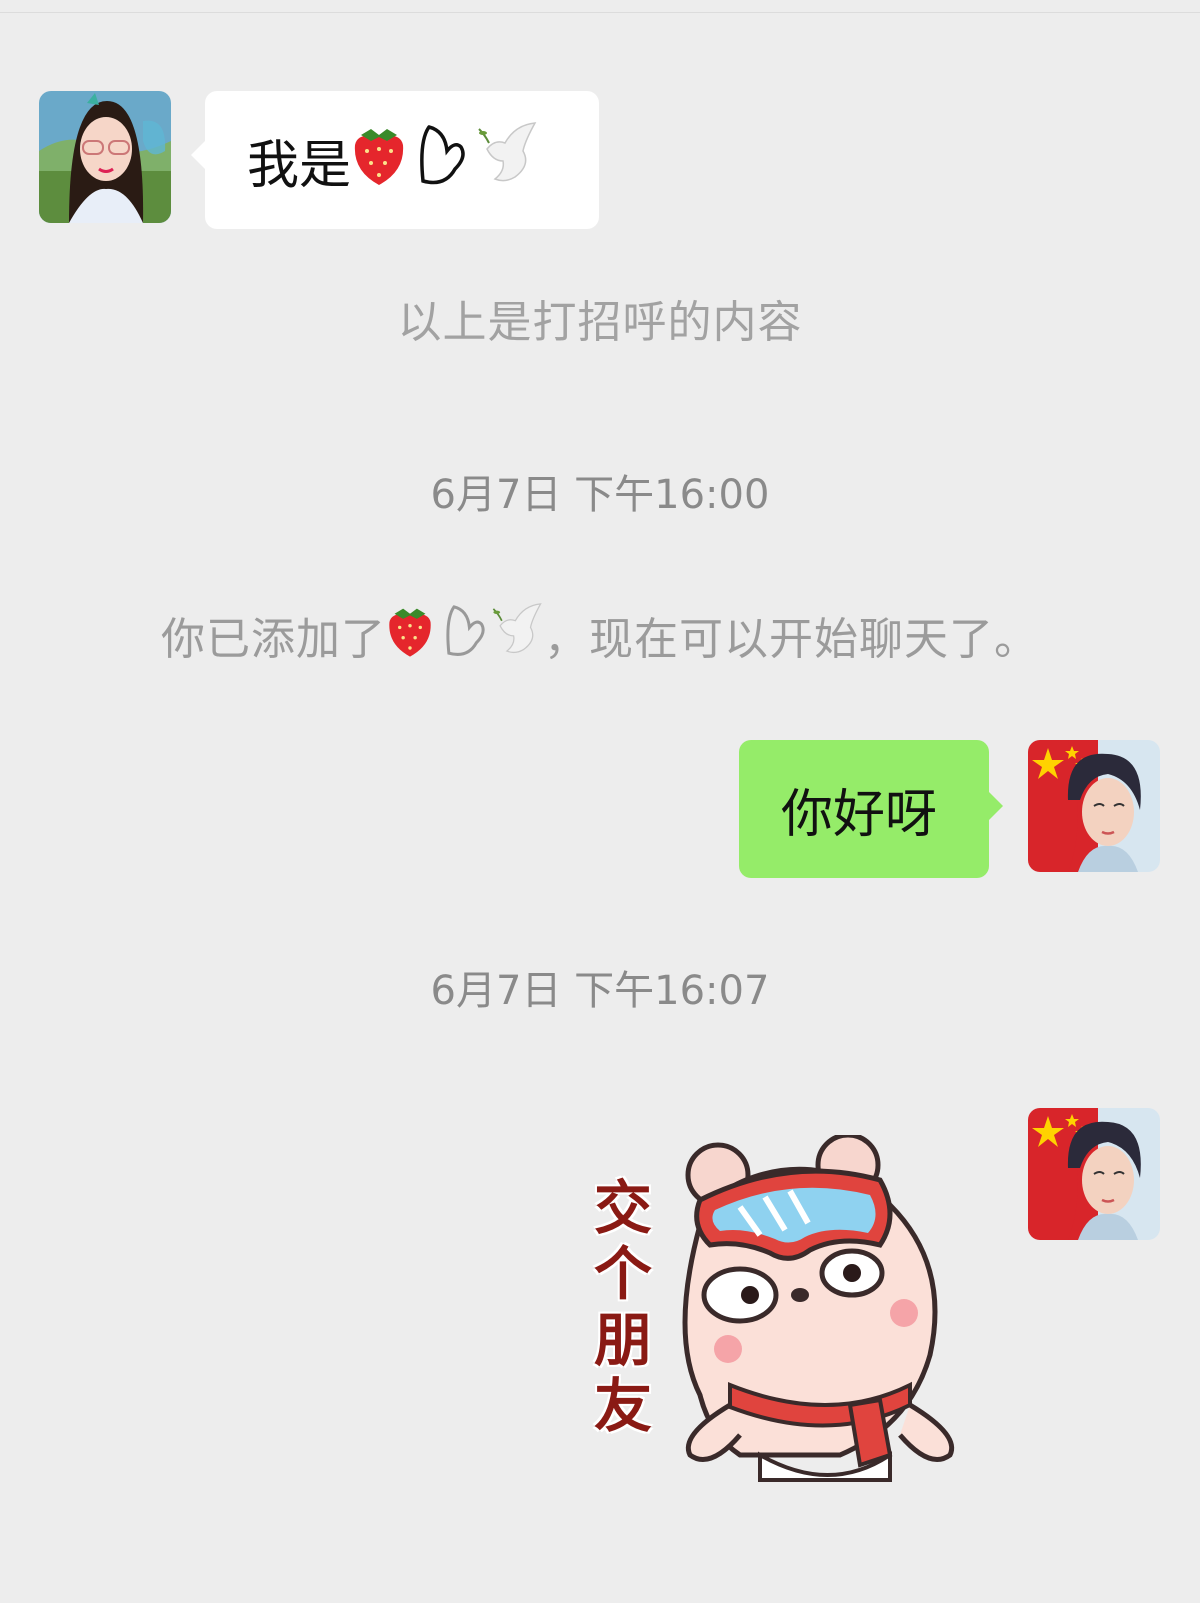  What do you see at coordinates (600, 322) in the screenshot?
I see `greeting-note: 以上是打招呼的内容` at bounding box center [600, 322].